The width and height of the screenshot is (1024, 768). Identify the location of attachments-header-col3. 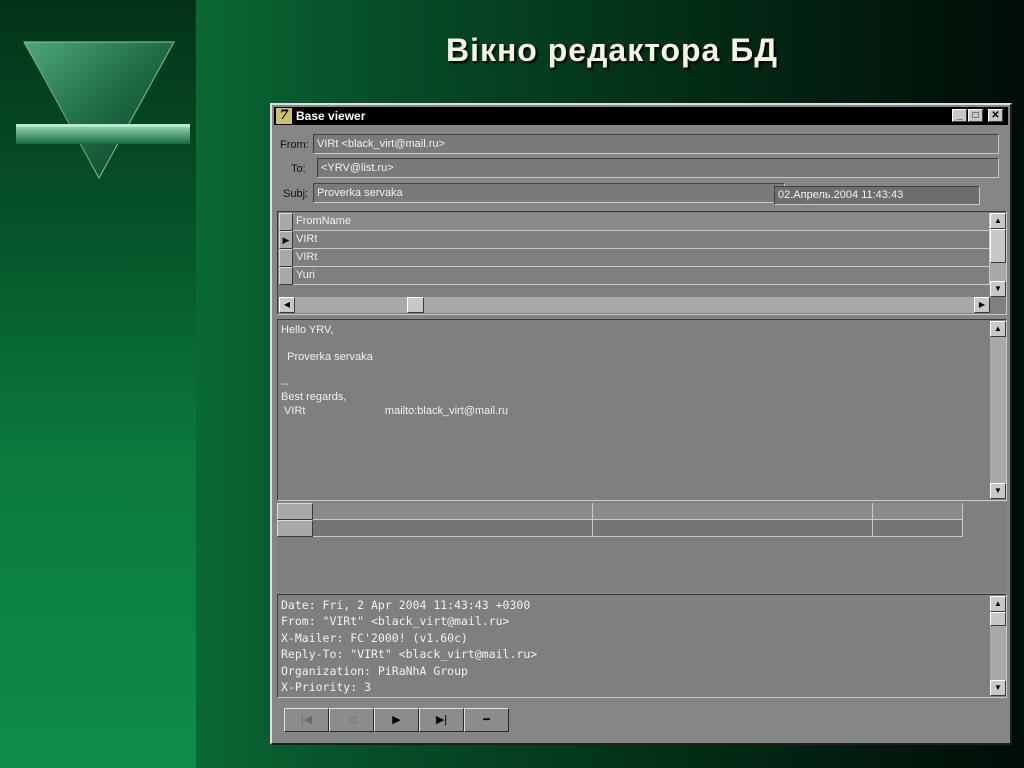
(918, 511).